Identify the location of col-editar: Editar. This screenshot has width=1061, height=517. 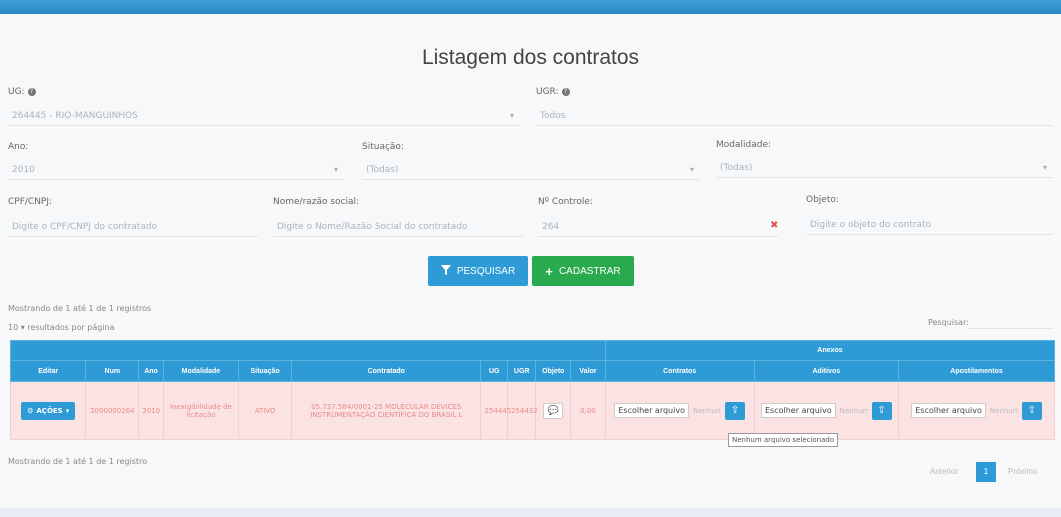
(48, 371).